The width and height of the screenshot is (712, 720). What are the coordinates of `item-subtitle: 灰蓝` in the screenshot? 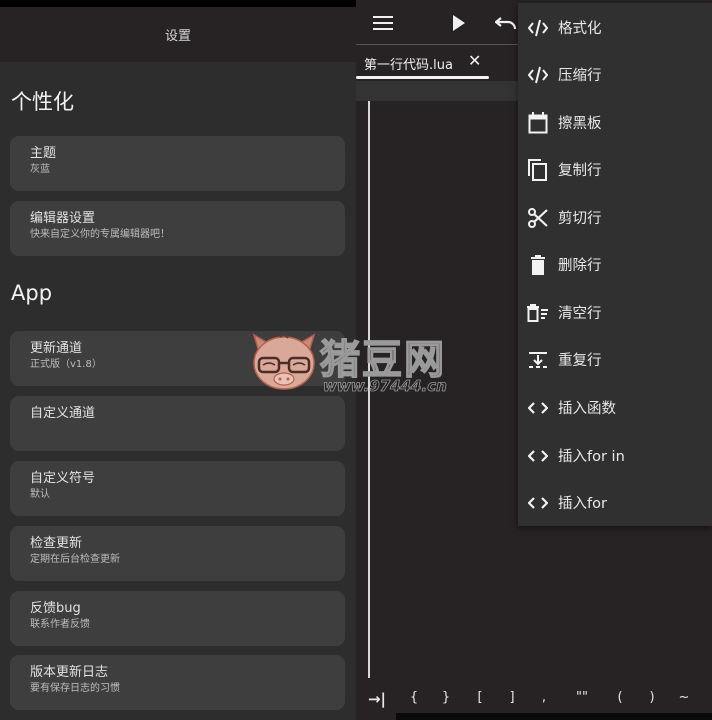 It's located at (40, 169).